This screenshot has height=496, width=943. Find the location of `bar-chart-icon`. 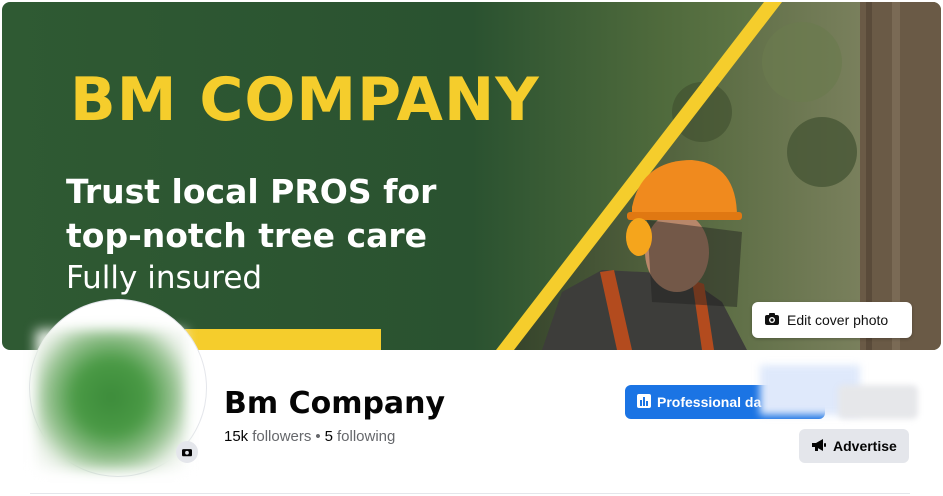

bar-chart-icon is located at coordinates (644, 402).